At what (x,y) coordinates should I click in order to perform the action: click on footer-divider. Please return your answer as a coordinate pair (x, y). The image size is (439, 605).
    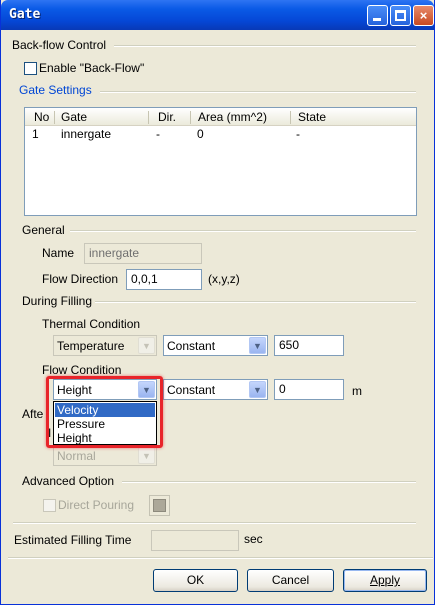
    Looking at the image, I should click on (220, 558).